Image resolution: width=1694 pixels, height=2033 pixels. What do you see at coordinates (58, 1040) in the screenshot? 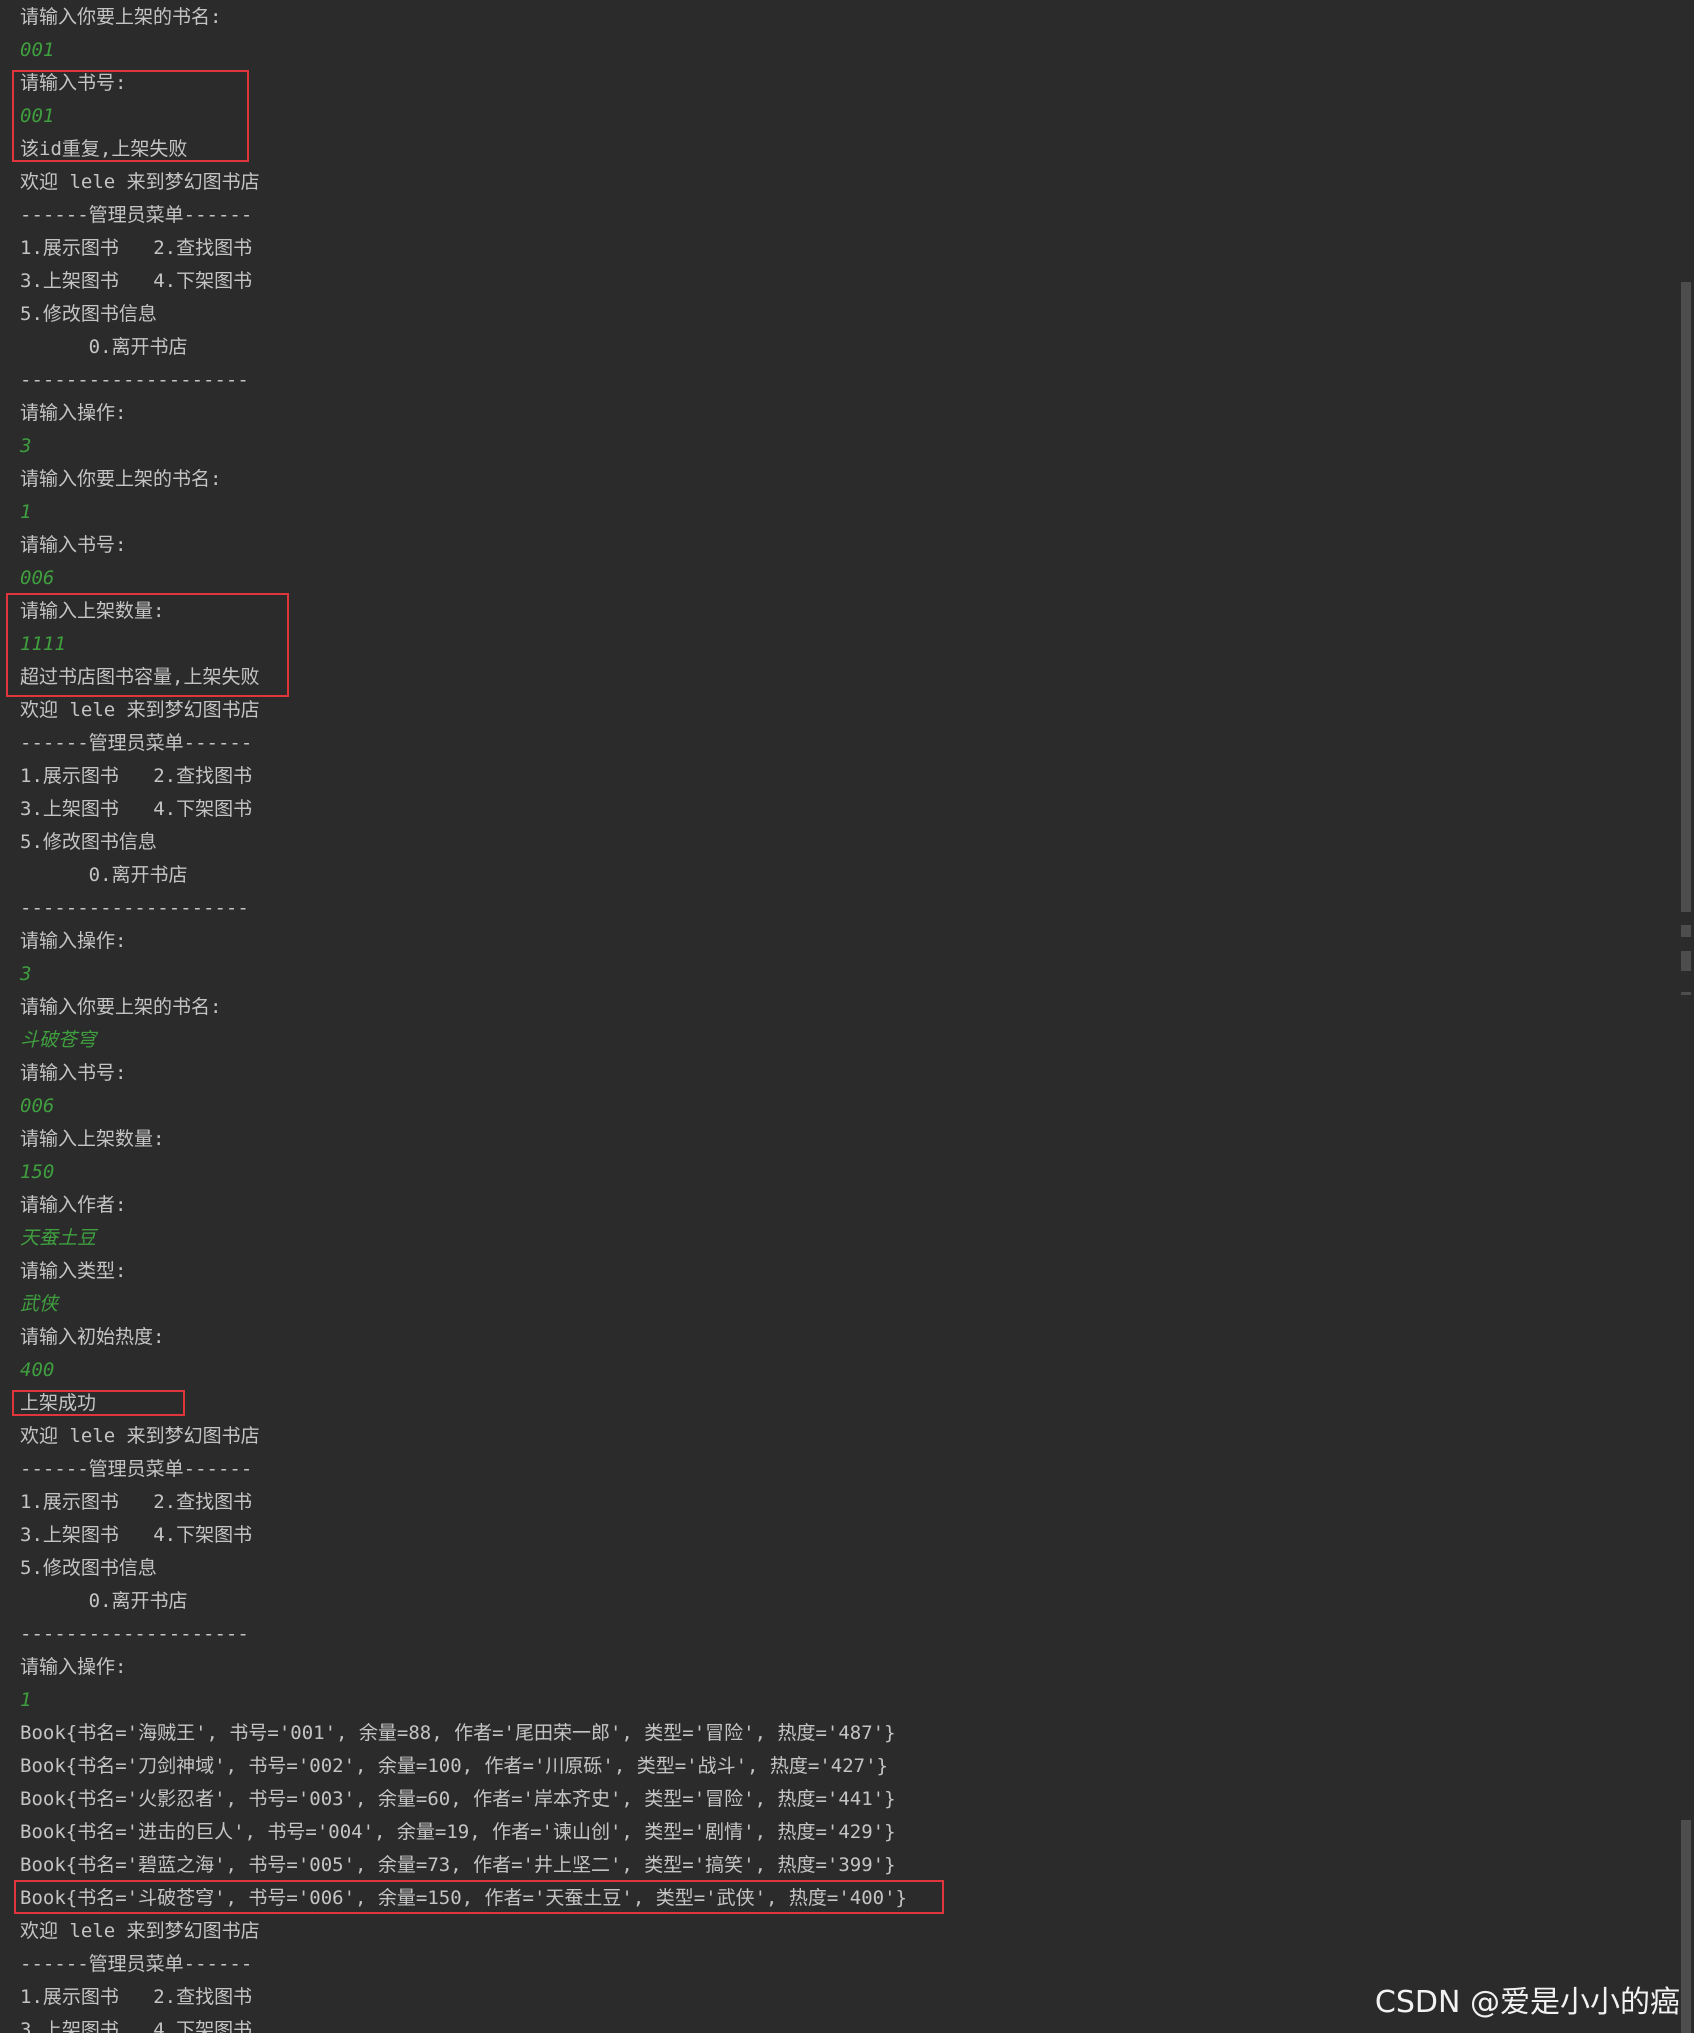
I see `console-input-line: 斗破苍穹` at bounding box center [58, 1040].